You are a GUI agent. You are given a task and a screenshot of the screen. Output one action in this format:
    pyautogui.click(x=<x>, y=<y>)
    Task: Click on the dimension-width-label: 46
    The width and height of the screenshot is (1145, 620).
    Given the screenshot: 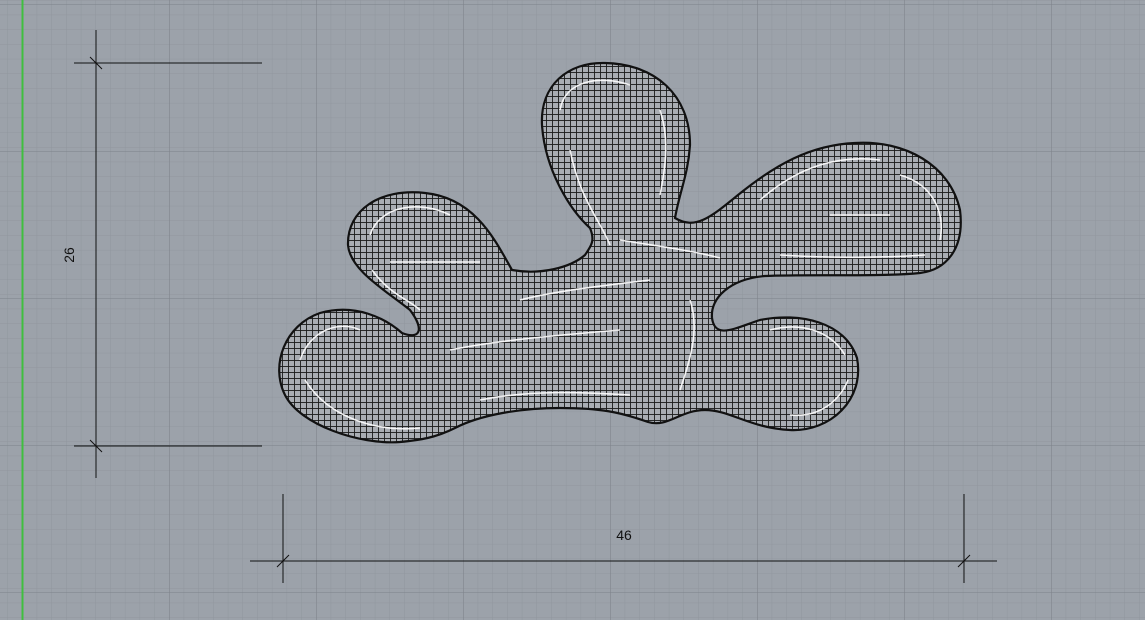 What is the action you would take?
    pyautogui.click(x=624, y=535)
    